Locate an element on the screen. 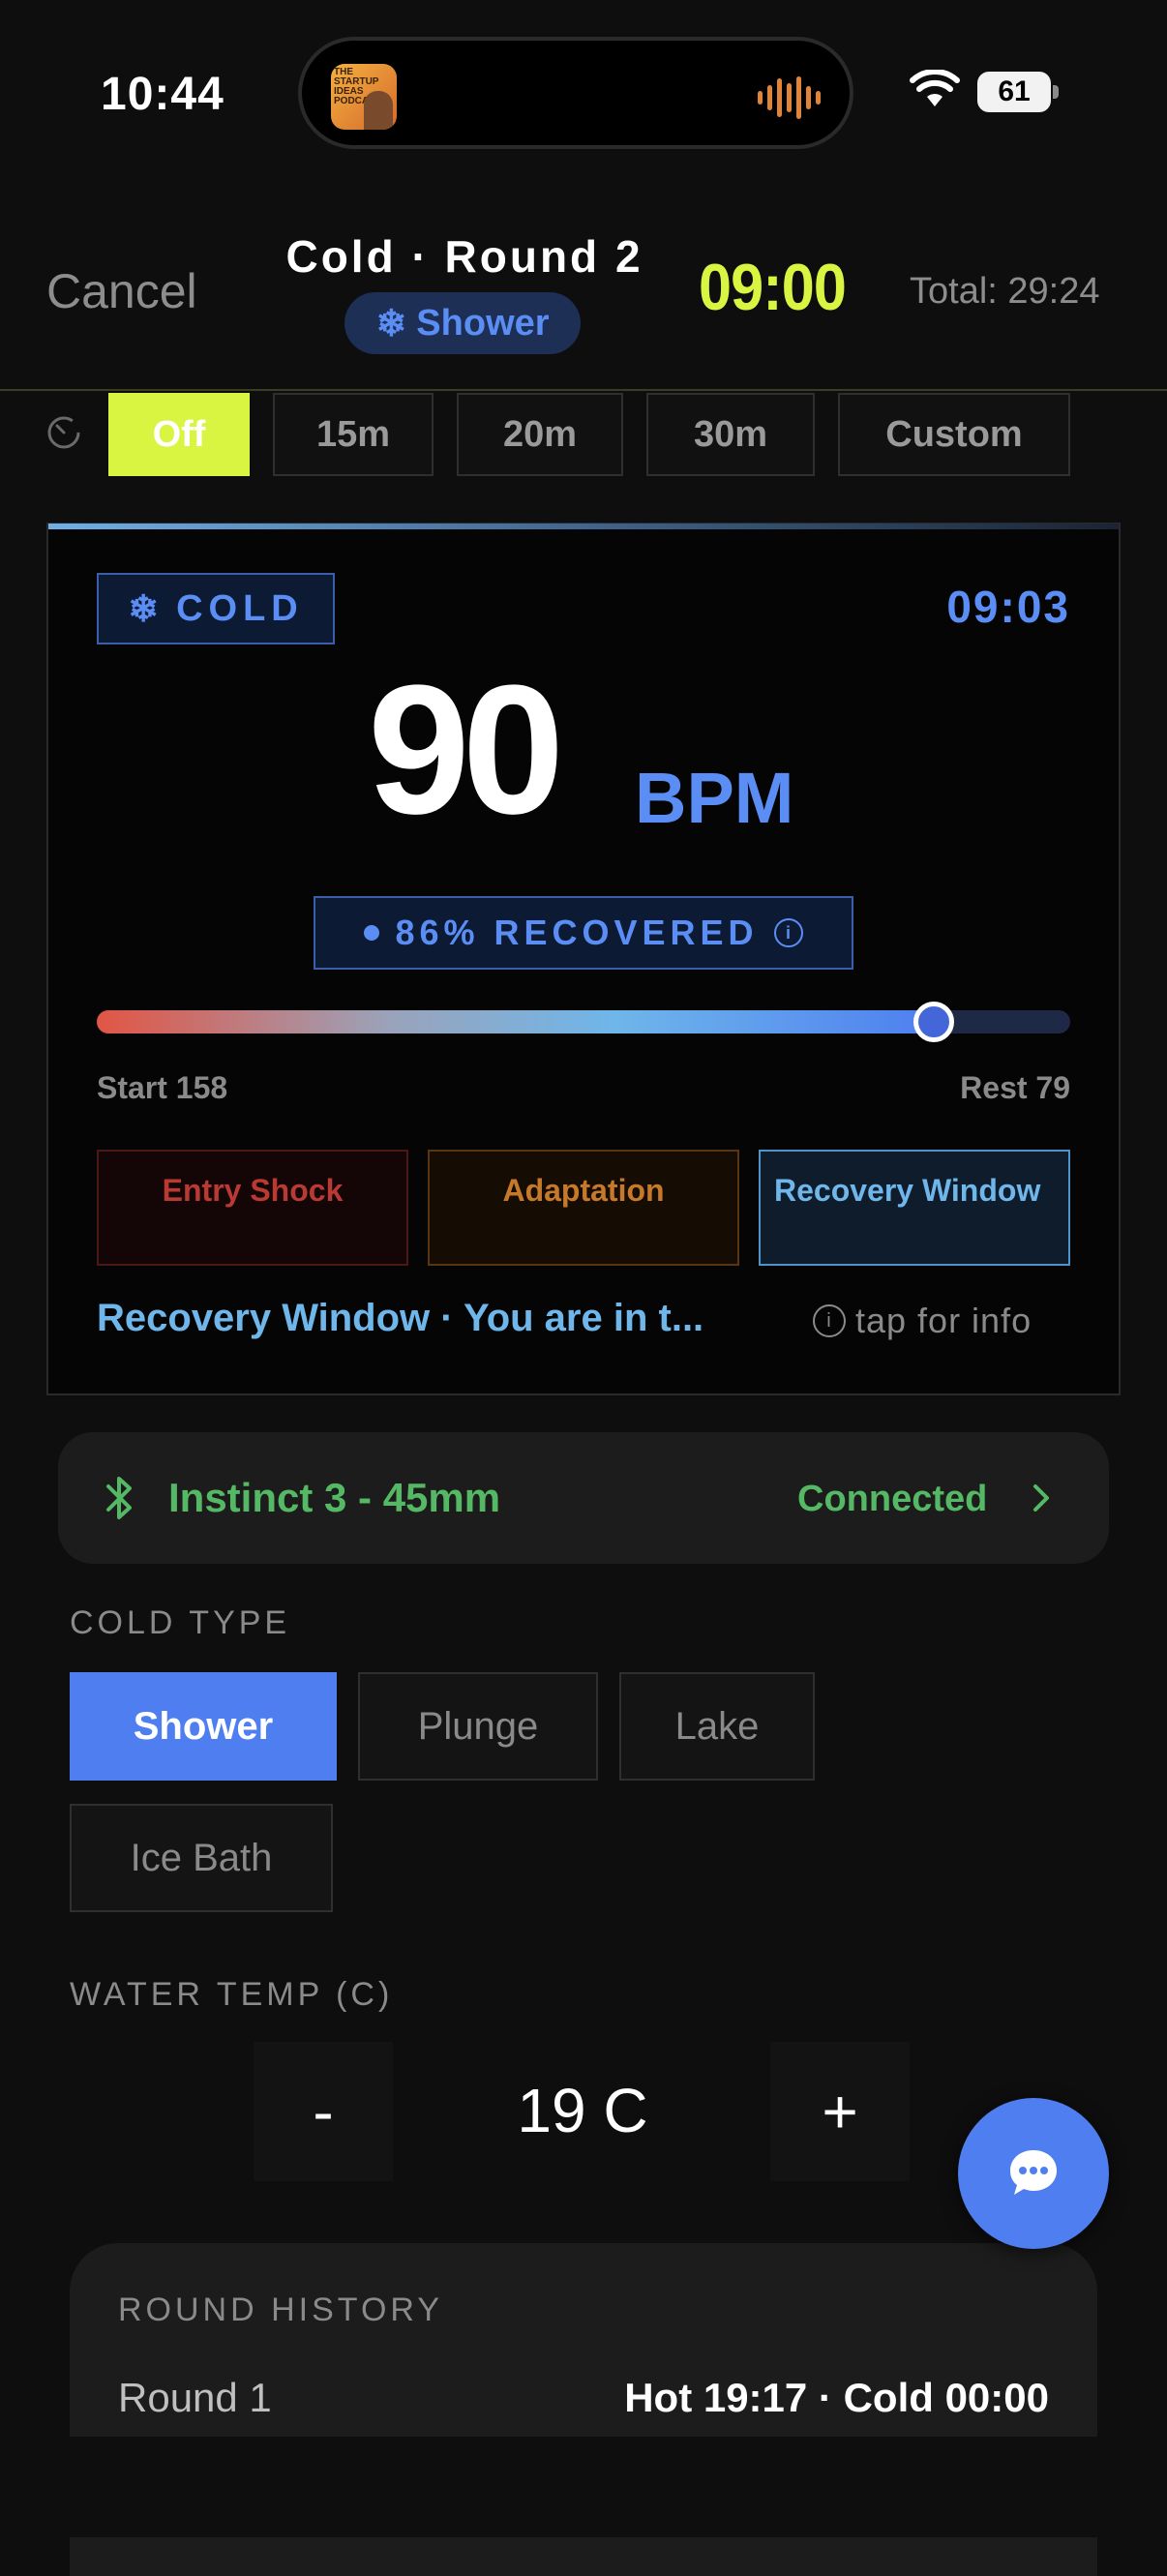  heart-rate-value: 90 is located at coordinates (466, 750).